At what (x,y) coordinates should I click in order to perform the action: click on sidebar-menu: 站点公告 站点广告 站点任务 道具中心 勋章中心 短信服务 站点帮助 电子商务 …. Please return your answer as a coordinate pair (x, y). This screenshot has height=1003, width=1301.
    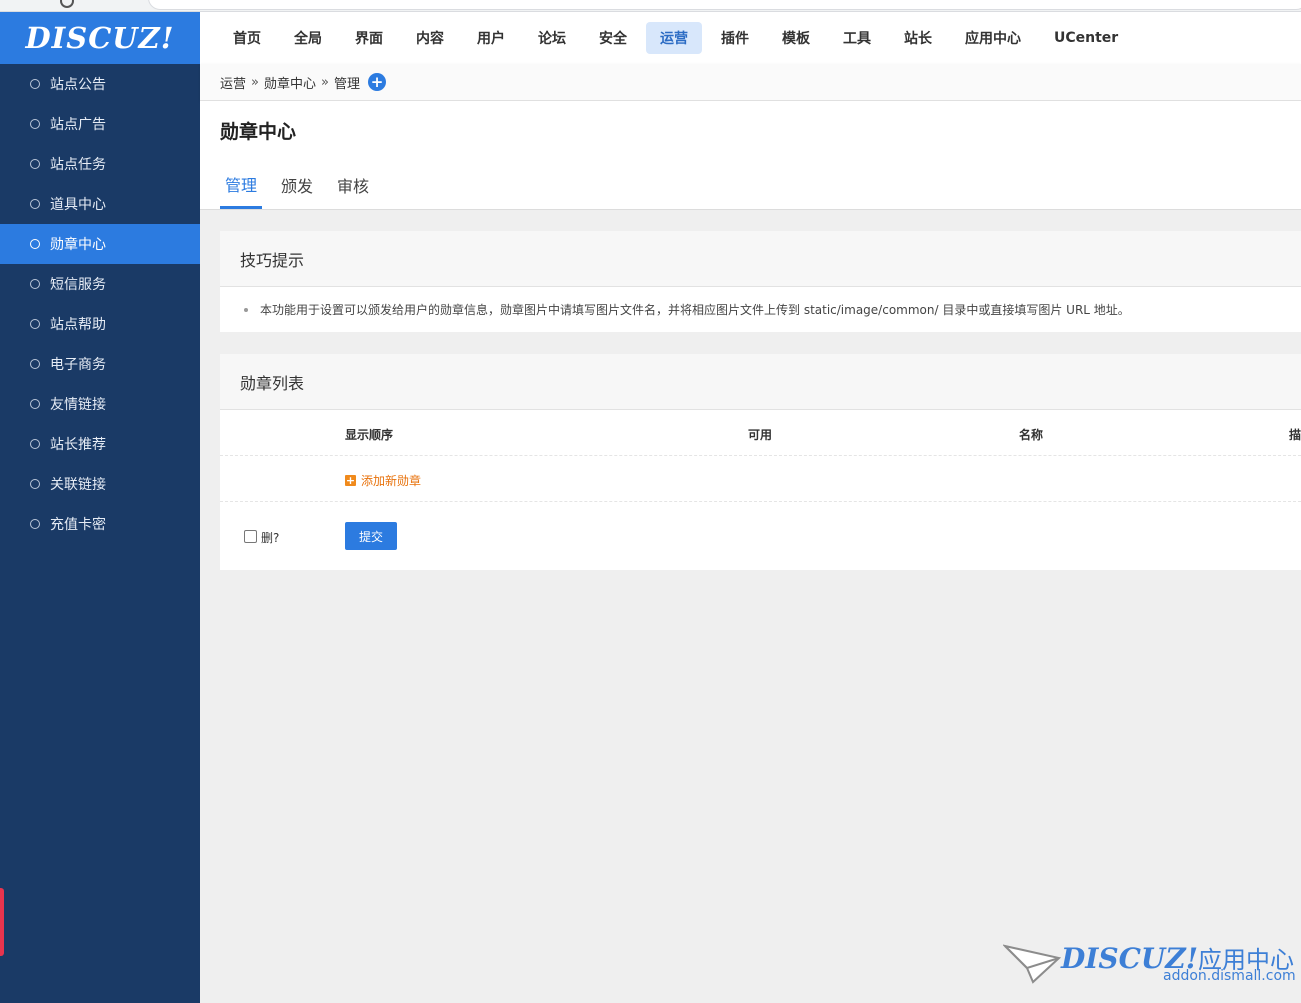
    Looking at the image, I should click on (100, 304).